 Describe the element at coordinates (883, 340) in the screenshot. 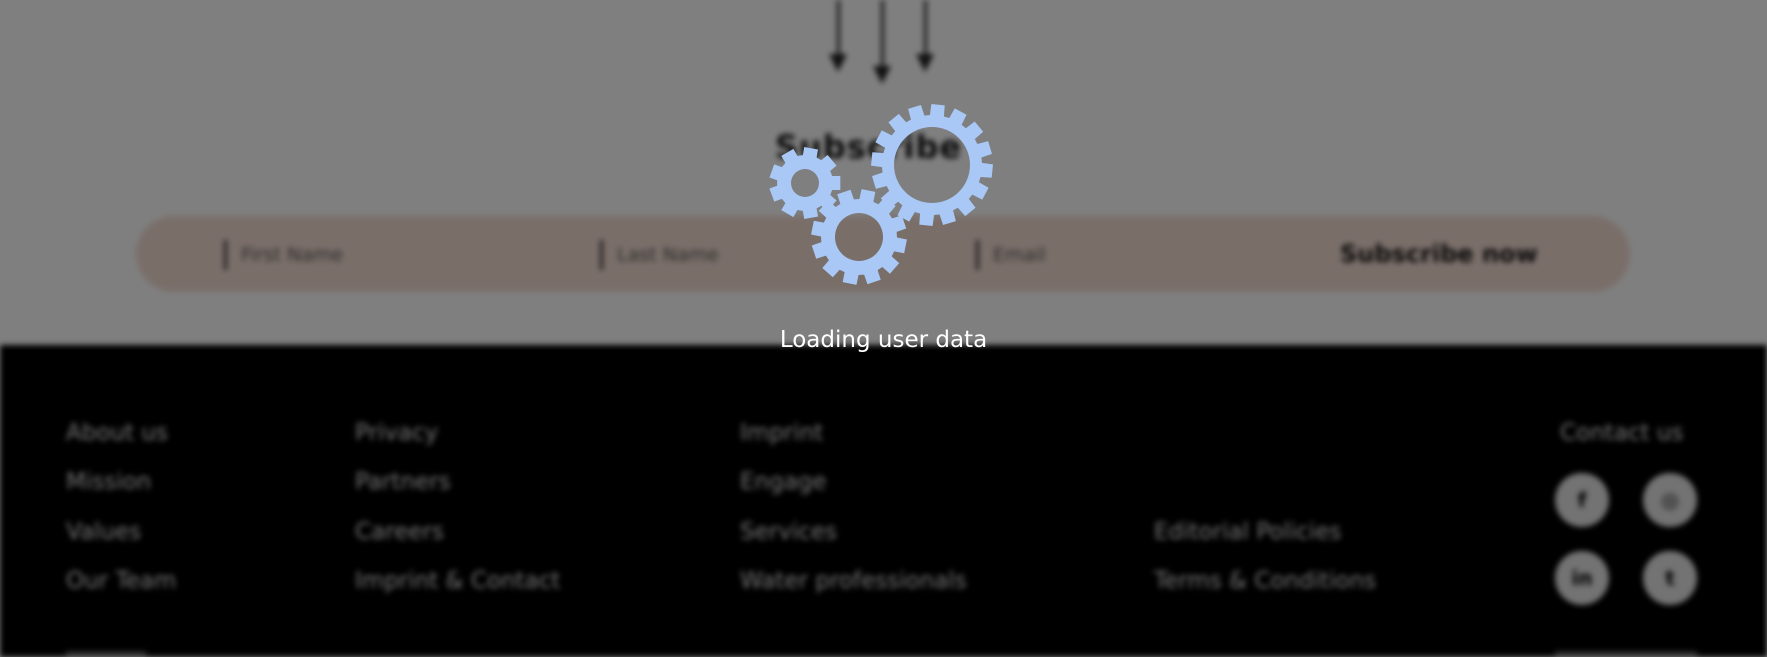

I see `loading-message: Loading user data` at that location.